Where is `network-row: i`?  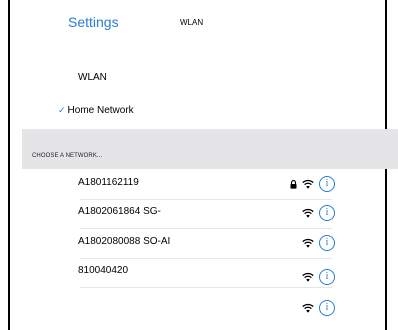 network-row: i is located at coordinates (200, 312).